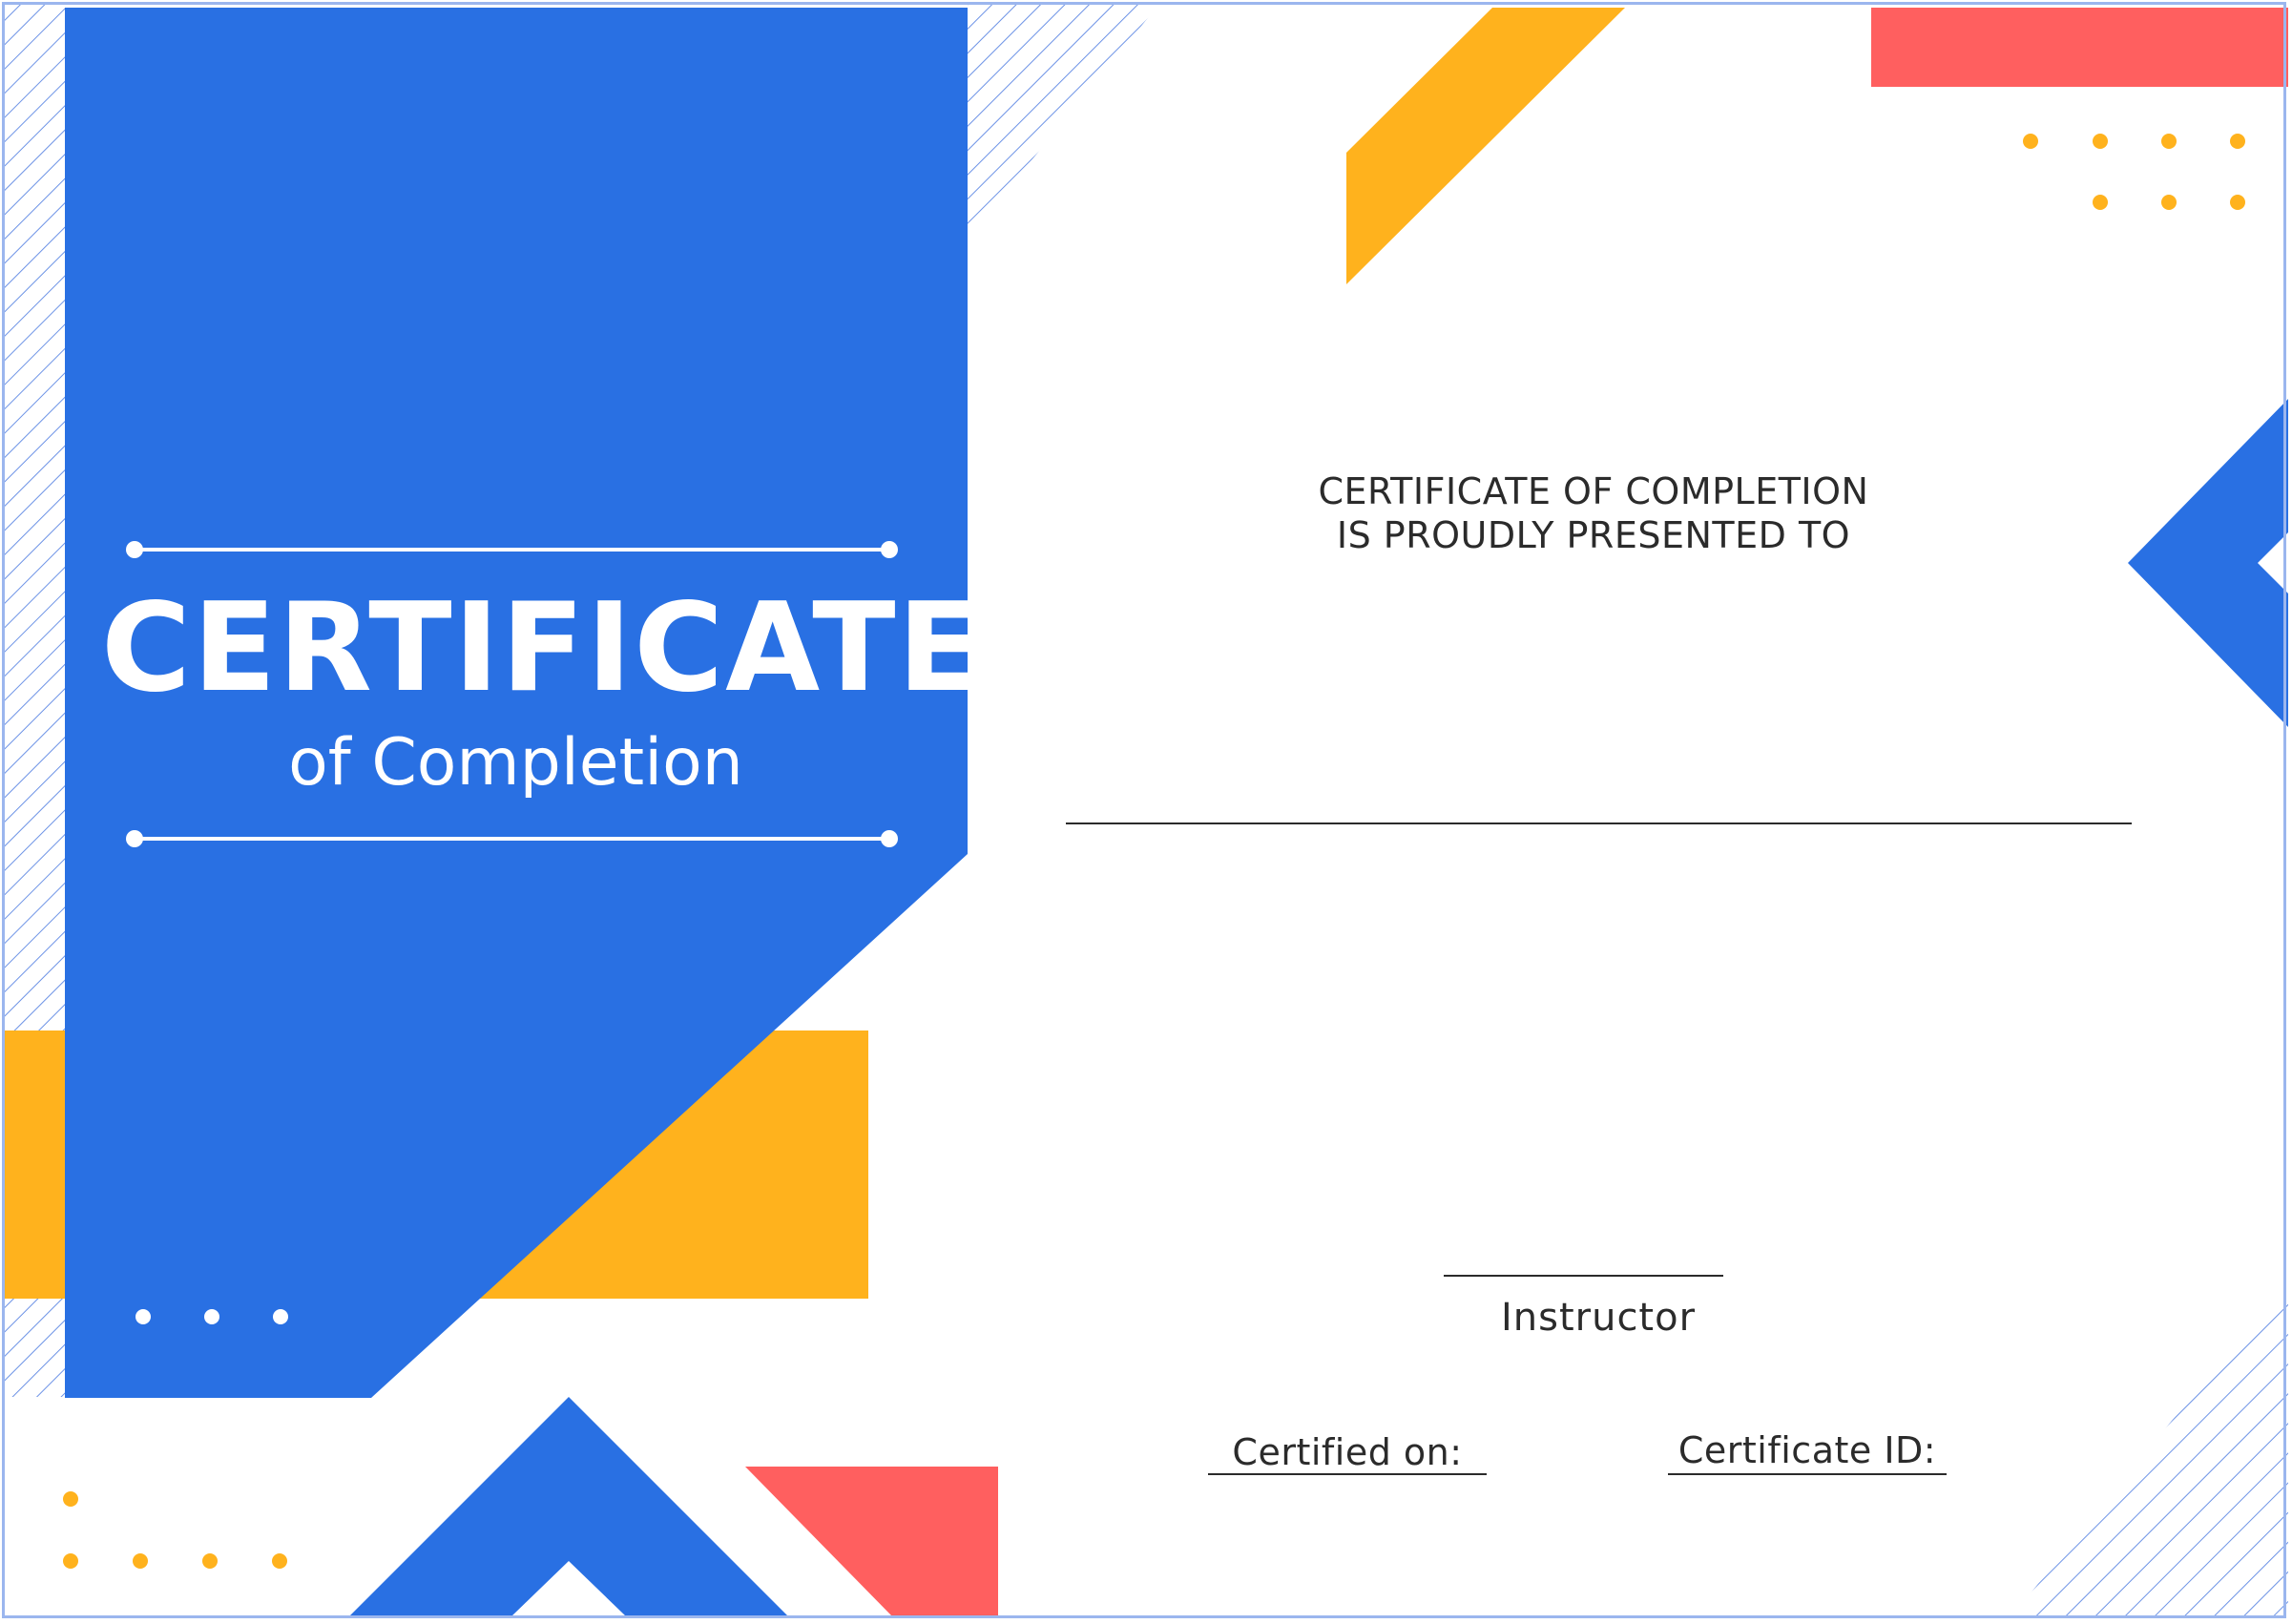 The height and width of the screenshot is (1624, 2292). Describe the element at coordinates (1347, 1452) in the screenshot. I see `certified-on-label: Certified on:` at that location.